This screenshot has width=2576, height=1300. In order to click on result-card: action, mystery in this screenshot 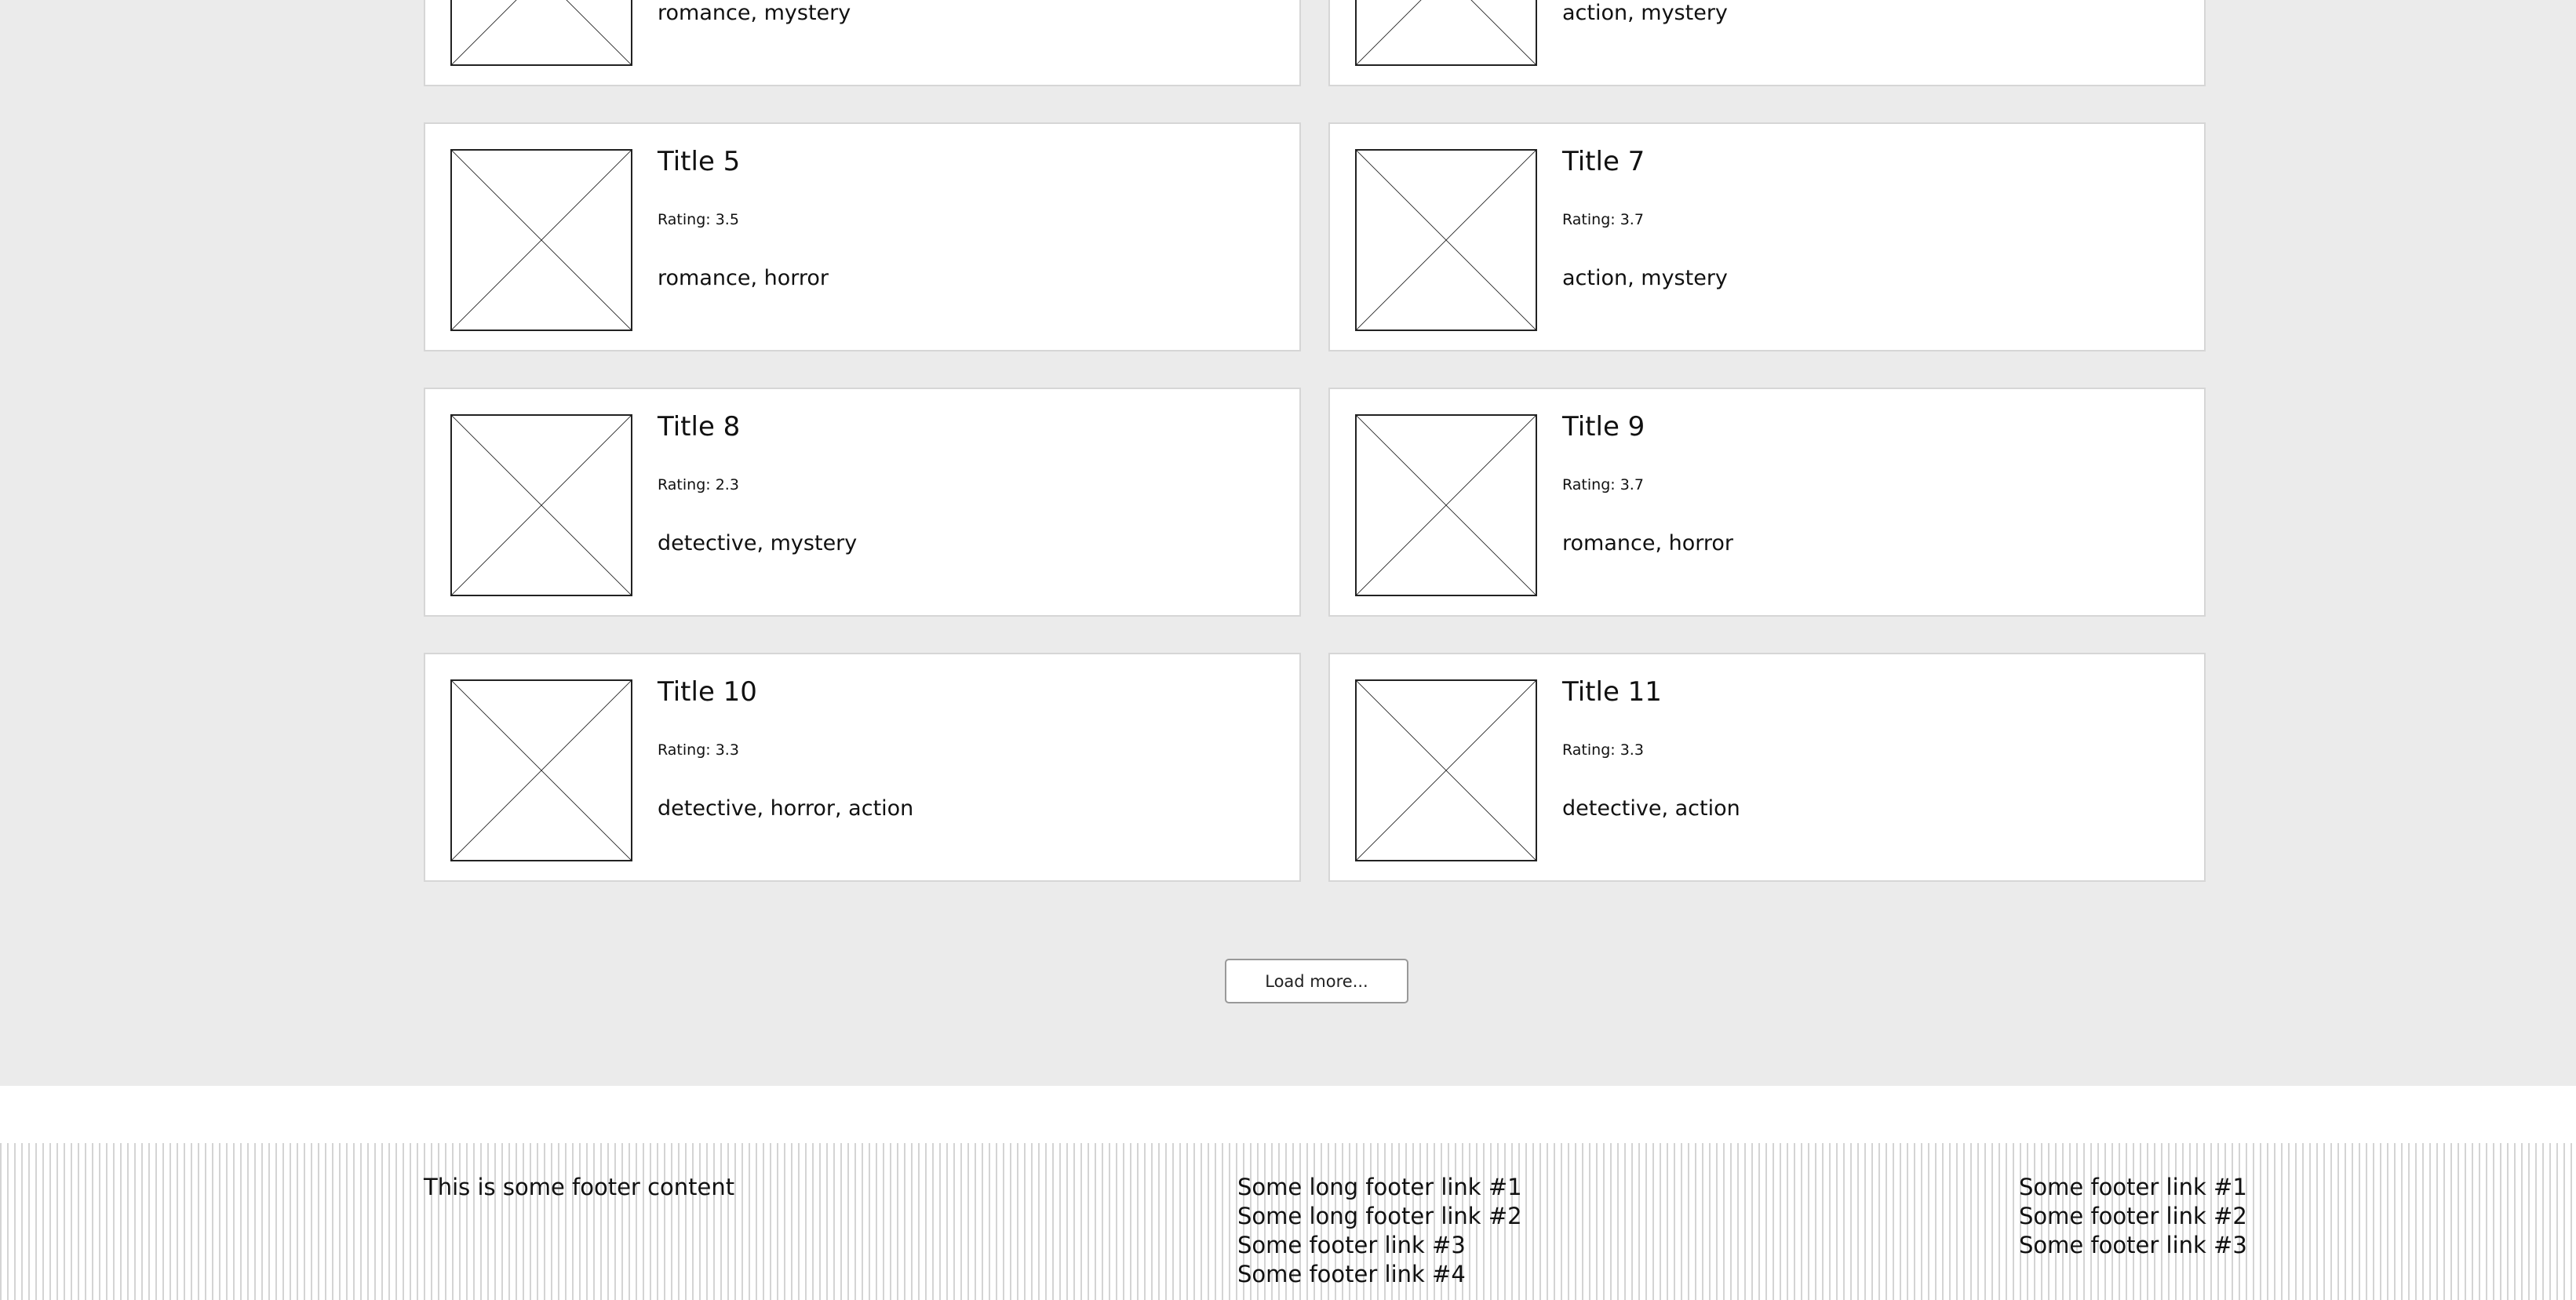, I will do `click(1767, 43)`.